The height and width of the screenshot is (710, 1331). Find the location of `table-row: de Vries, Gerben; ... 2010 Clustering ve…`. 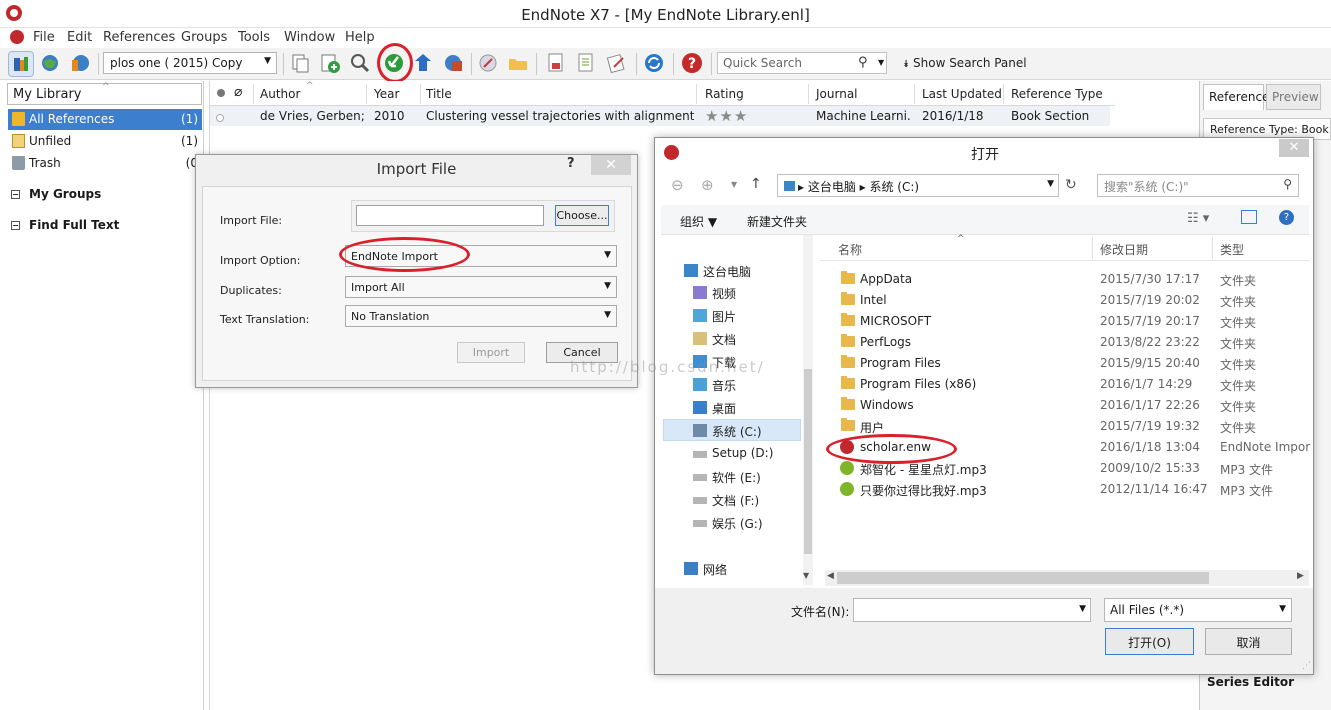

table-row: de Vries, Gerben; ... 2010 Clustering ve… is located at coordinates (660, 116).